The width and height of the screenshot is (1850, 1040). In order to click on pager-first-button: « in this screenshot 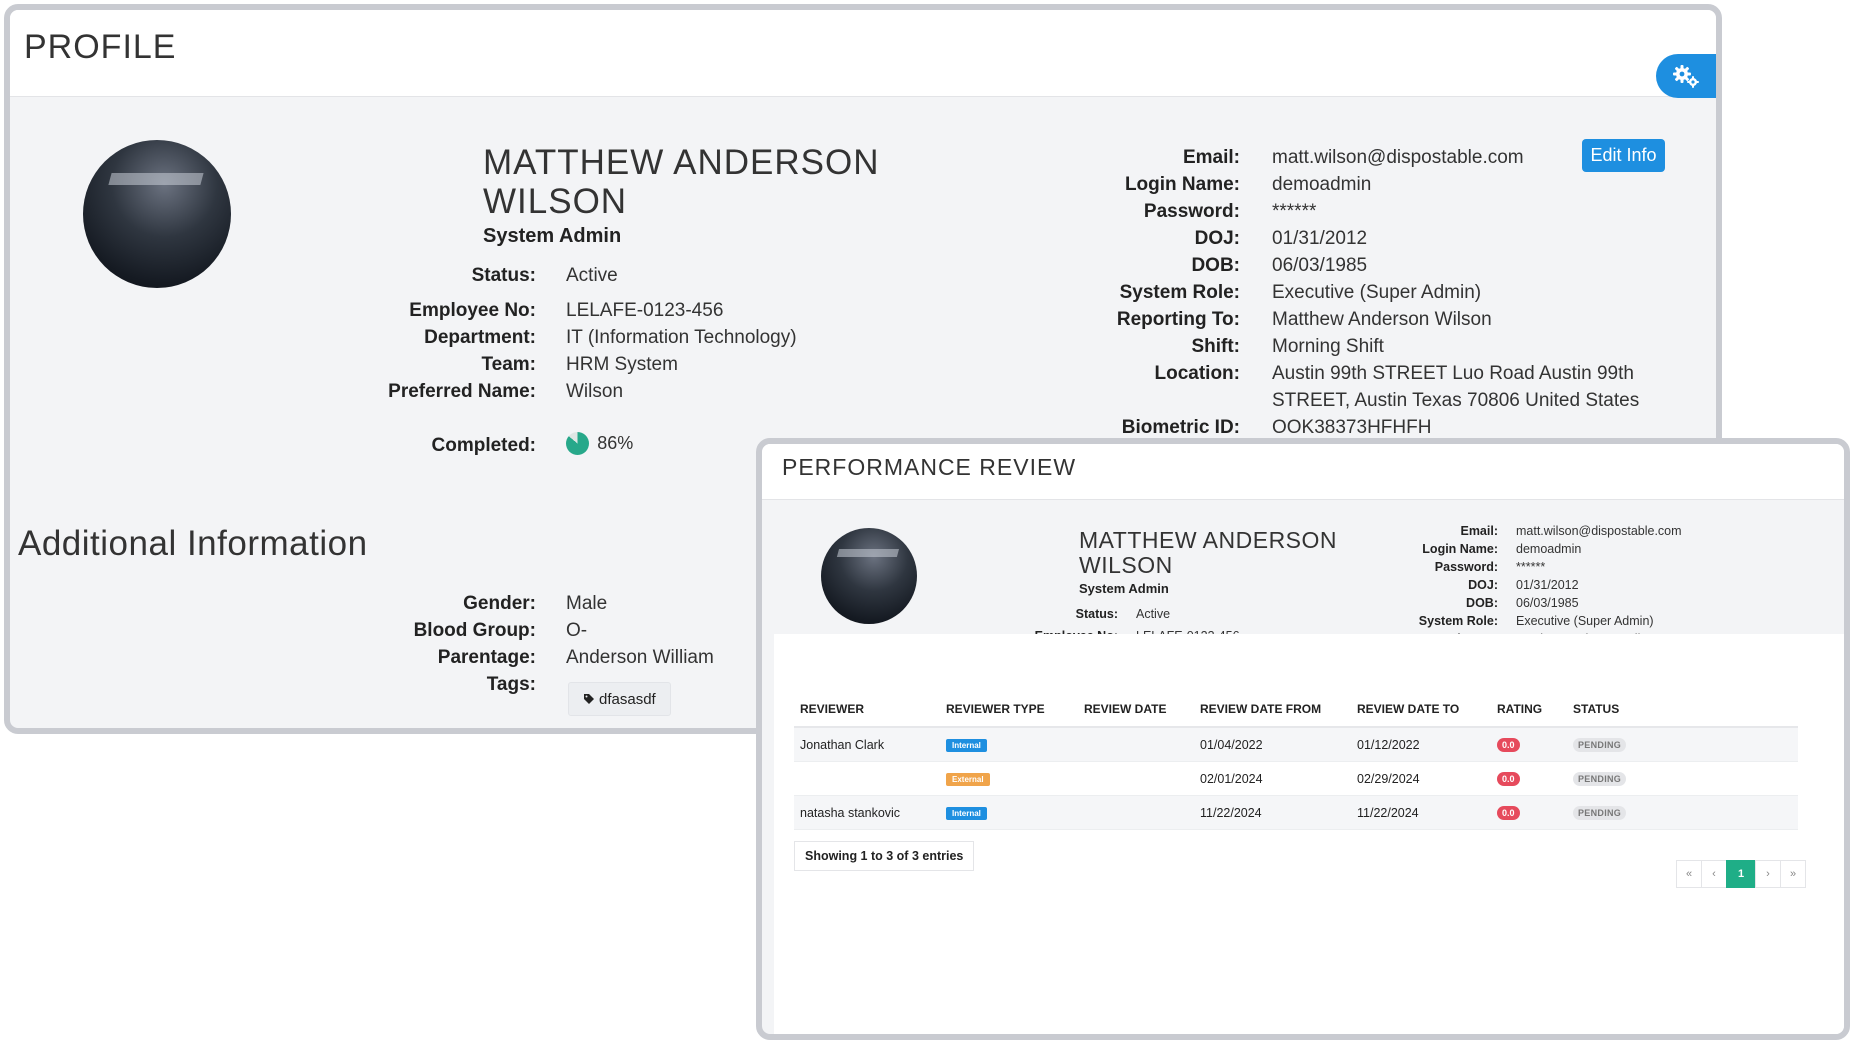, I will do `click(1689, 874)`.